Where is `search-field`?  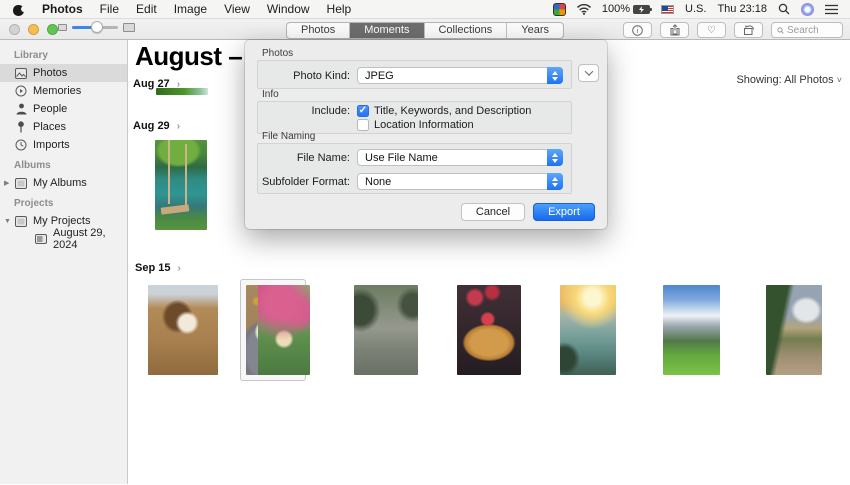 search-field is located at coordinates (807, 30).